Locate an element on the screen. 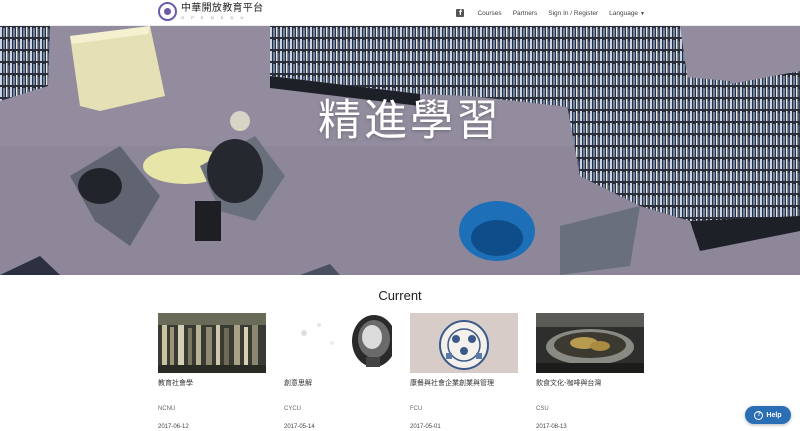  nav-partners: Partners is located at coordinates (525, 13).